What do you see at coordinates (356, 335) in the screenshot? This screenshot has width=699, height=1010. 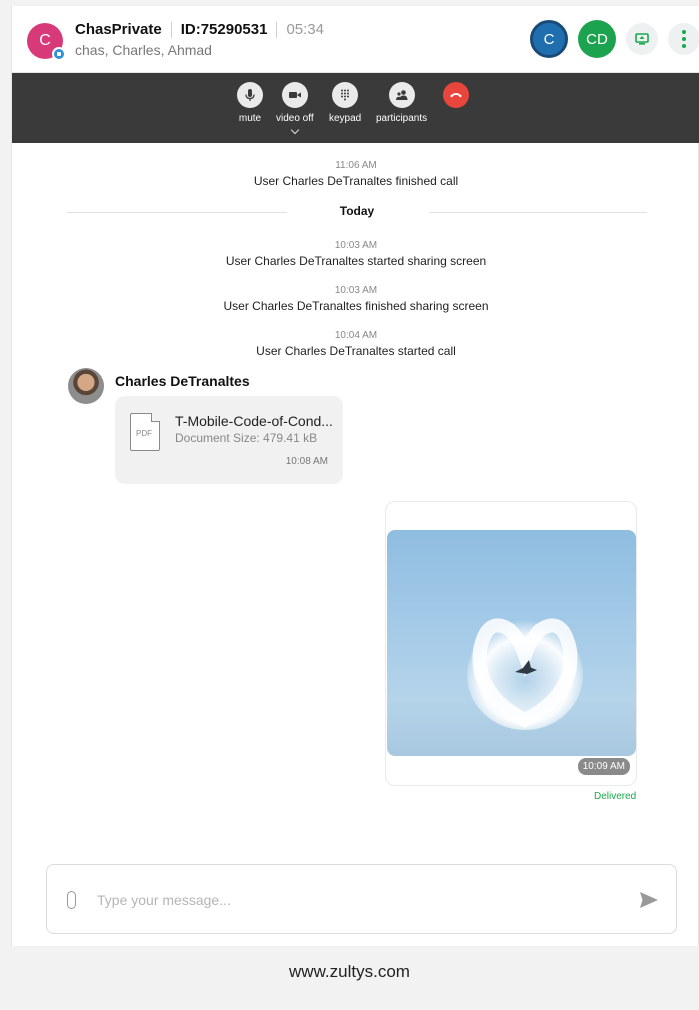 I see `system-message-time: 10:04 AM` at bounding box center [356, 335].